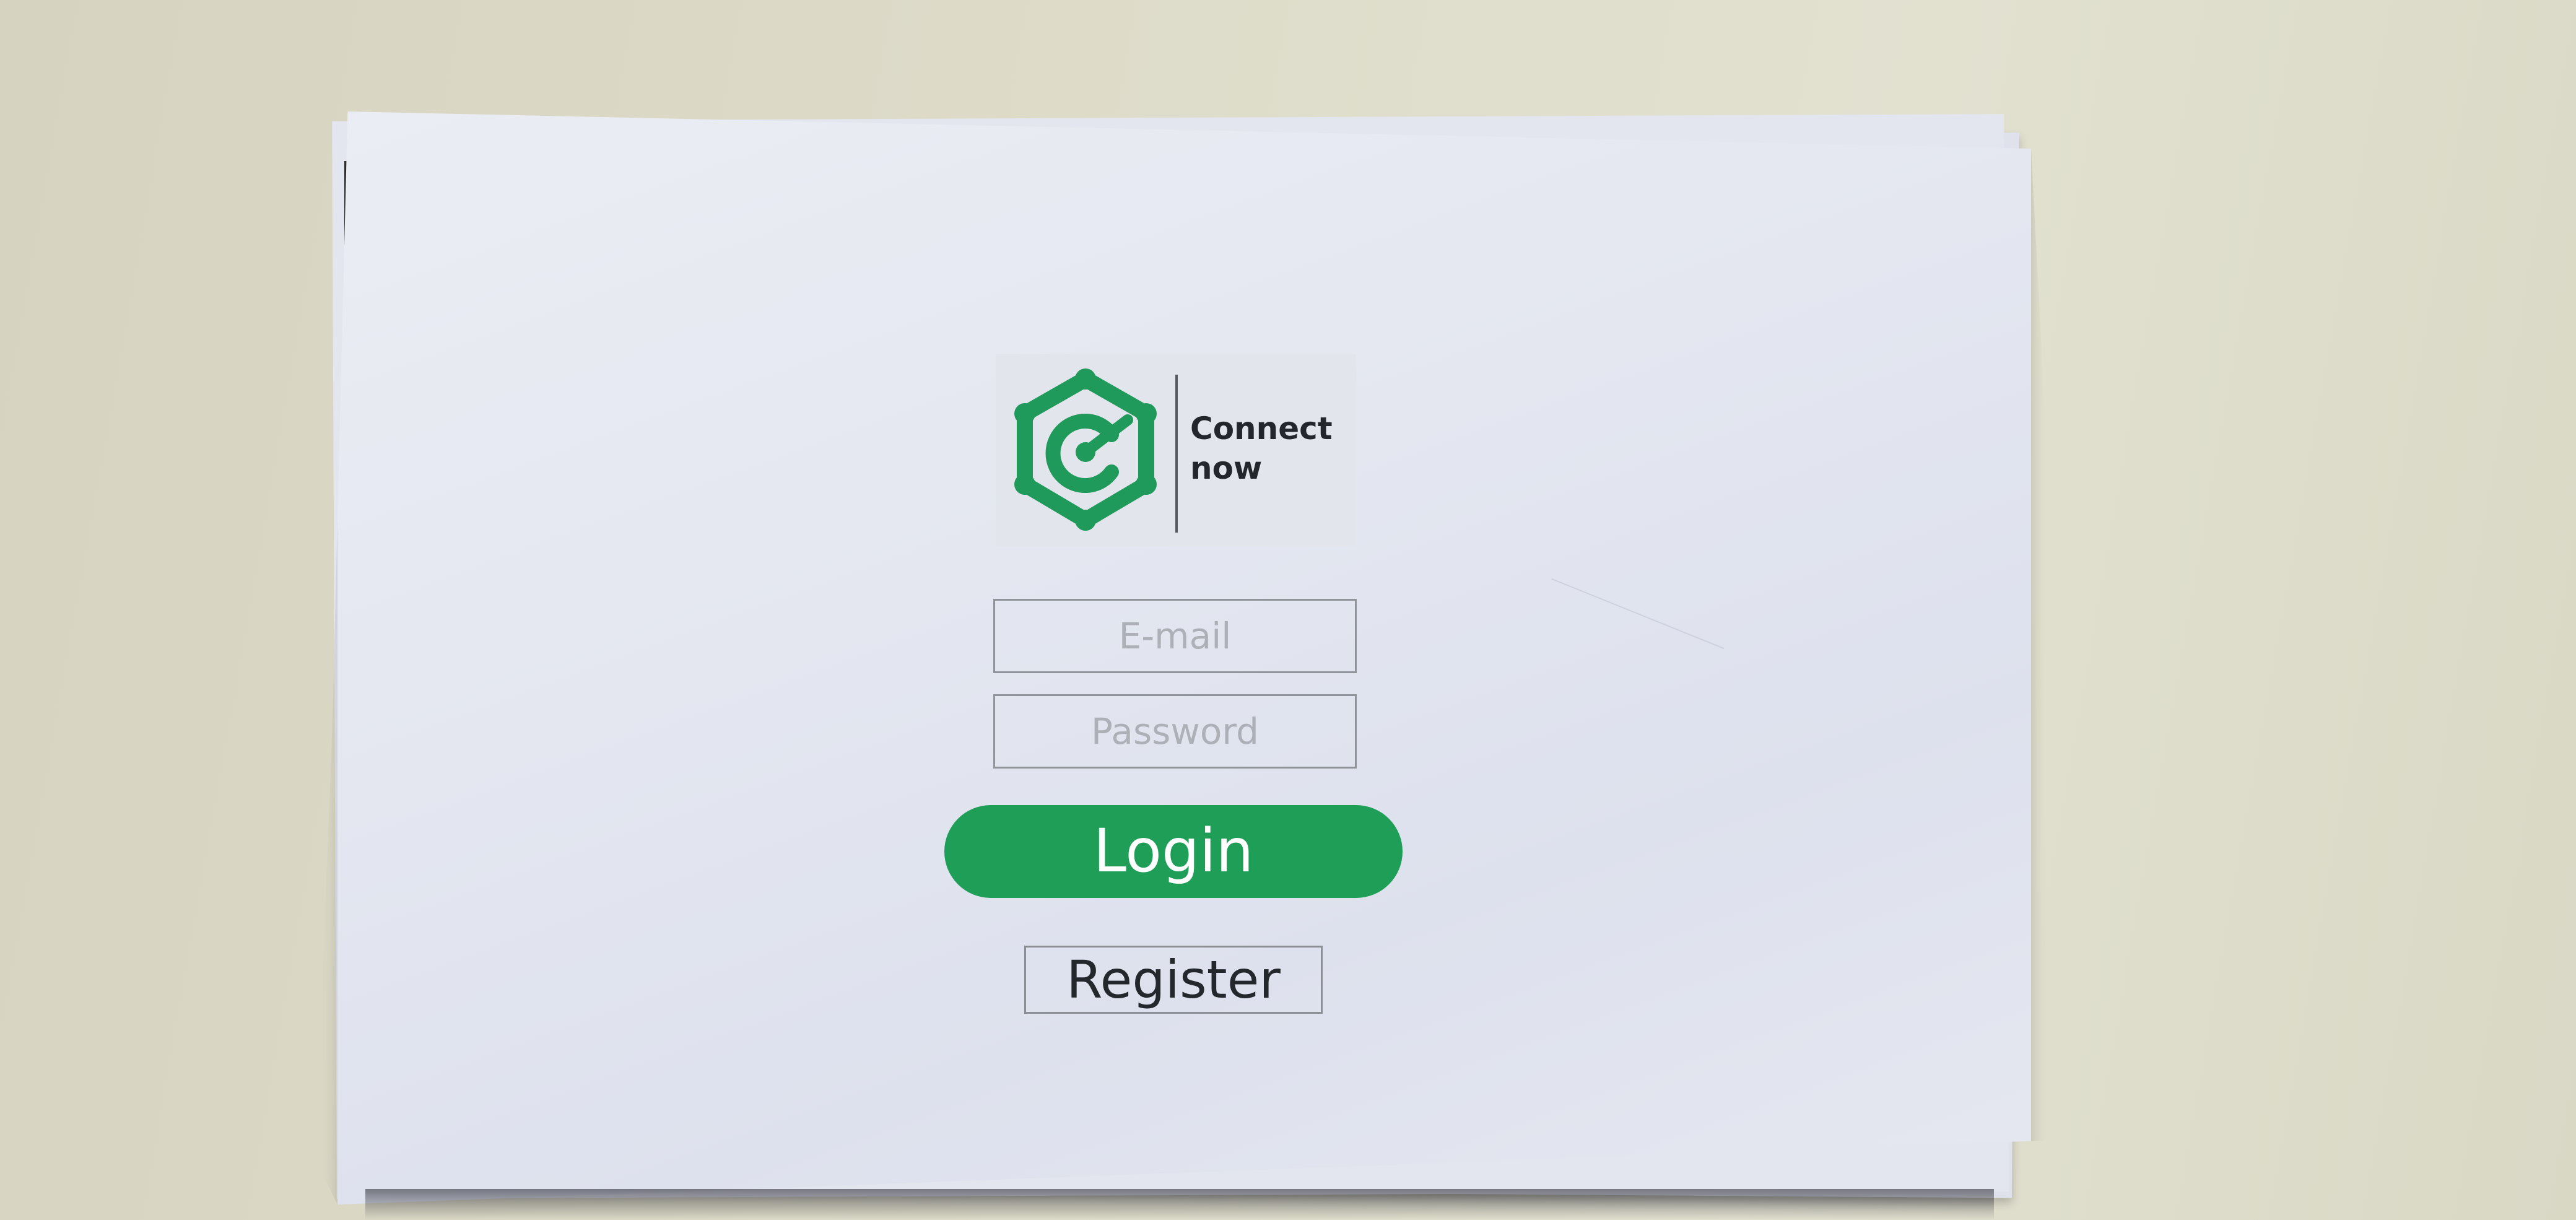 The image size is (2576, 1220). What do you see at coordinates (1226, 468) in the screenshot?
I see `brand-name-line2: now` at bounding box center [1226, 468].